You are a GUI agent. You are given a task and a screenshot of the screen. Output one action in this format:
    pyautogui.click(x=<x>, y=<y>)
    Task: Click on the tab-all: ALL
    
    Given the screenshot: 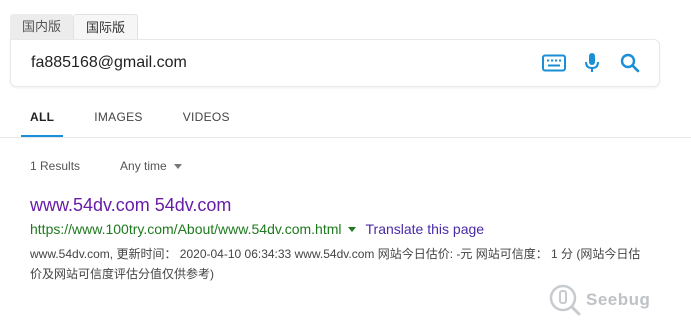 What is the action you would take?
    pyautogui.click(x=42, y=122)
    